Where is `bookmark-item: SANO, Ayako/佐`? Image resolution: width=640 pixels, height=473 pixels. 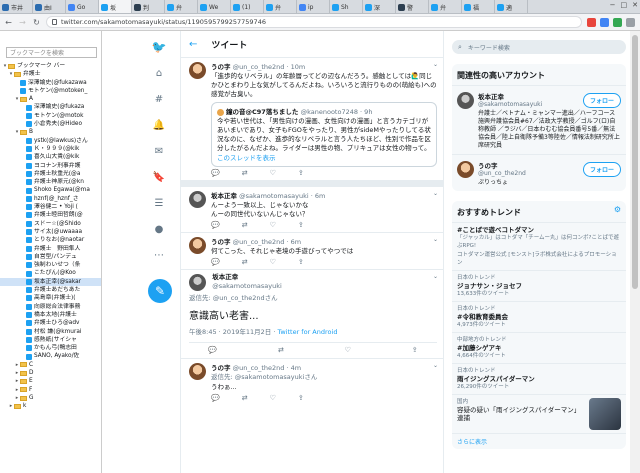 bookmark-item: SANO, Ayako/佐 is located at coordinates (50, 356).